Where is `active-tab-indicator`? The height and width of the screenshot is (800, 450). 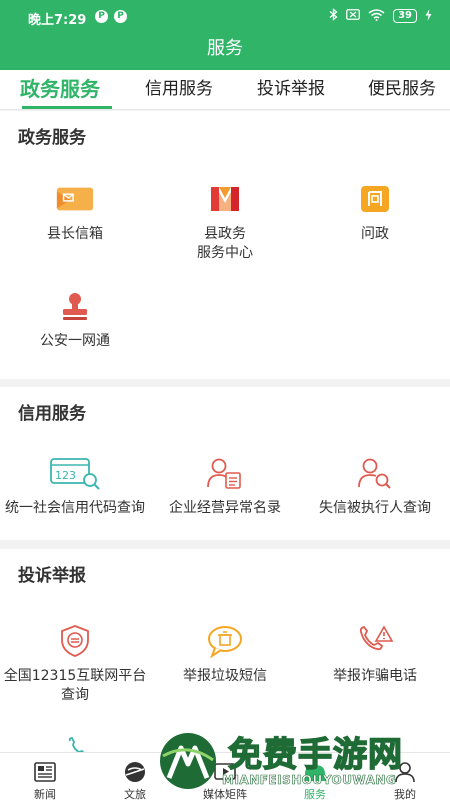
active-tab-indicator is located at coordinates (67, 107).